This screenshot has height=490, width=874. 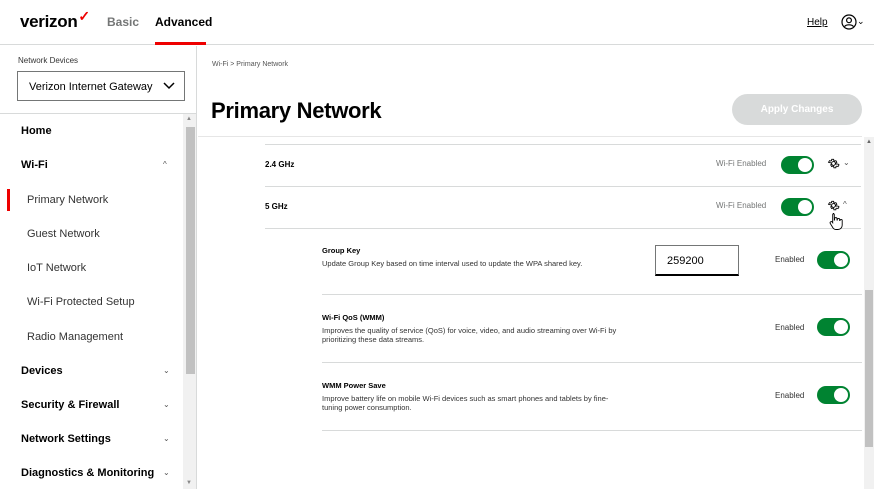 I want to click on group-key-toggle, so click(x=833, y=260).